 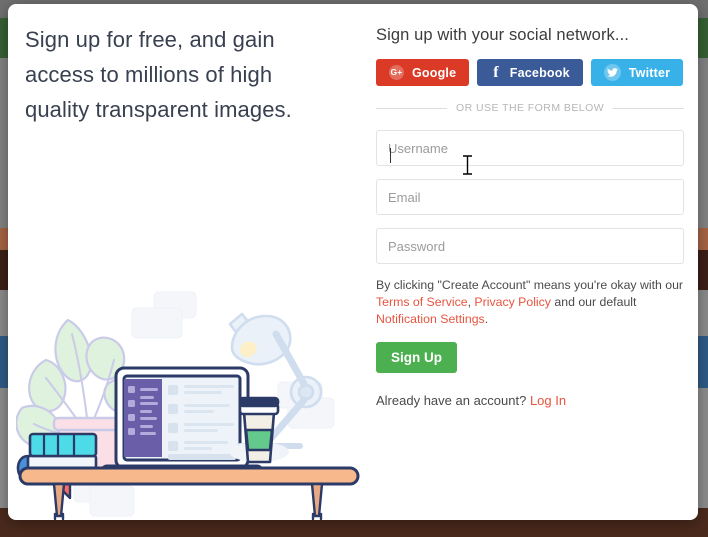 What do you see at coordinates (434, 72) in the screenshot?
I see `google-button-label: Google` at bounding box center [434, 72].